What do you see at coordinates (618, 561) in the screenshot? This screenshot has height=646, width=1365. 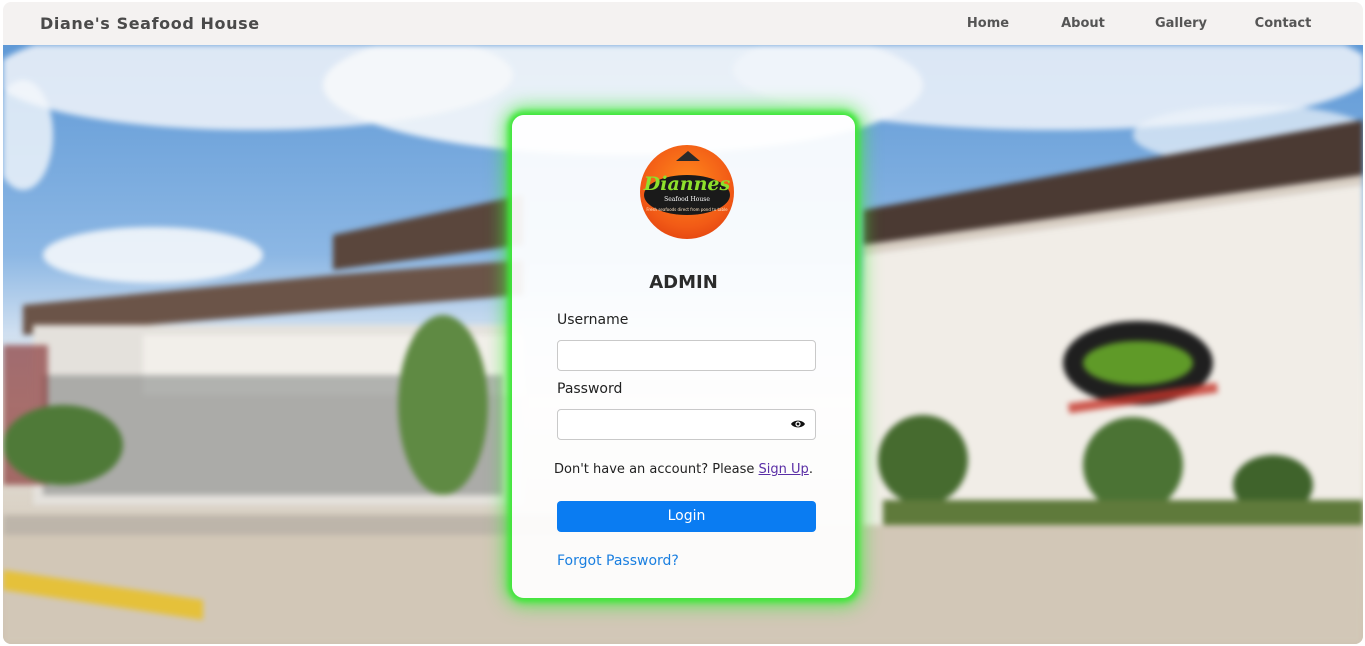 I see `forgot-password-link: Forgot Password?` at bounding box center [618, 561].